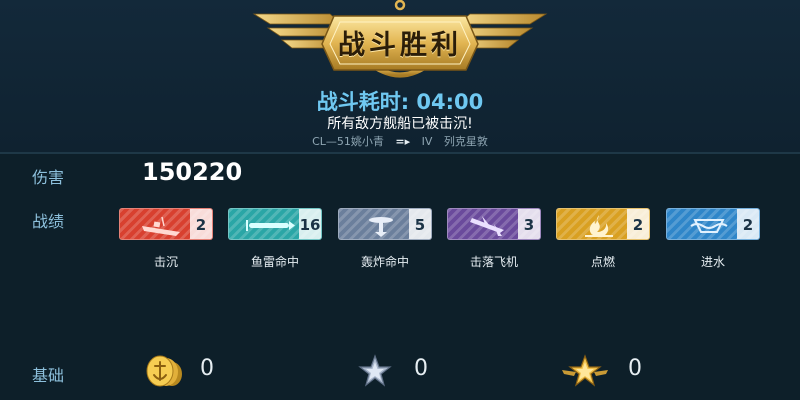  Describe the element at coordinates (165, 262) in the screenshot. I see `badge-label: 击沉` at that location.